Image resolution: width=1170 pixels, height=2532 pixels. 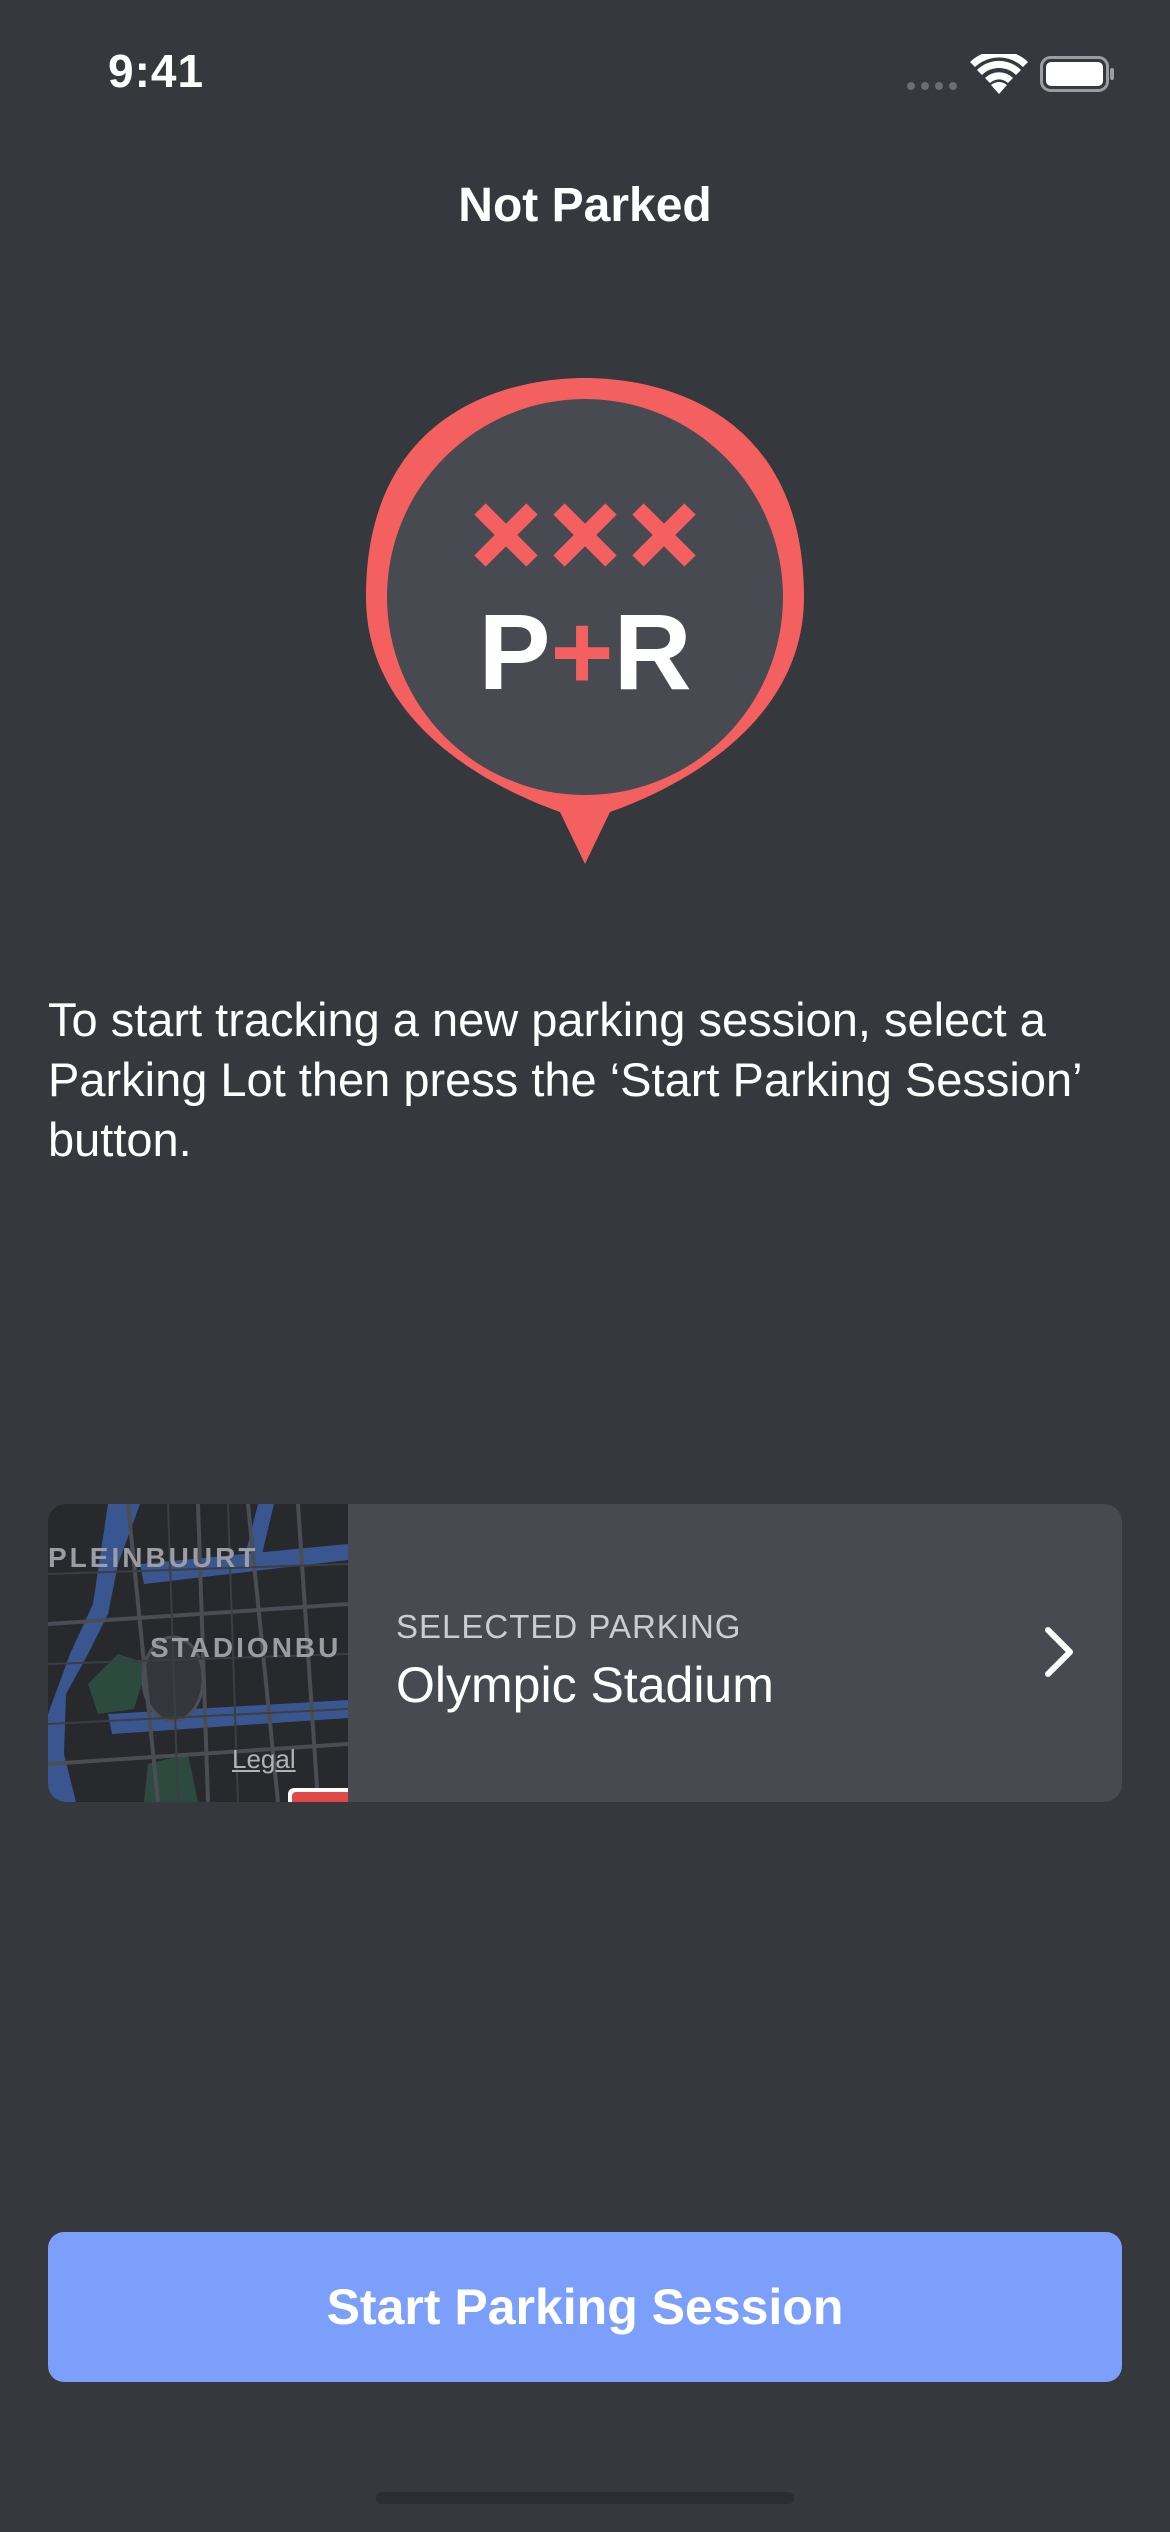 I want to click on cellular-signal-icon, so click(x=932, y=86).